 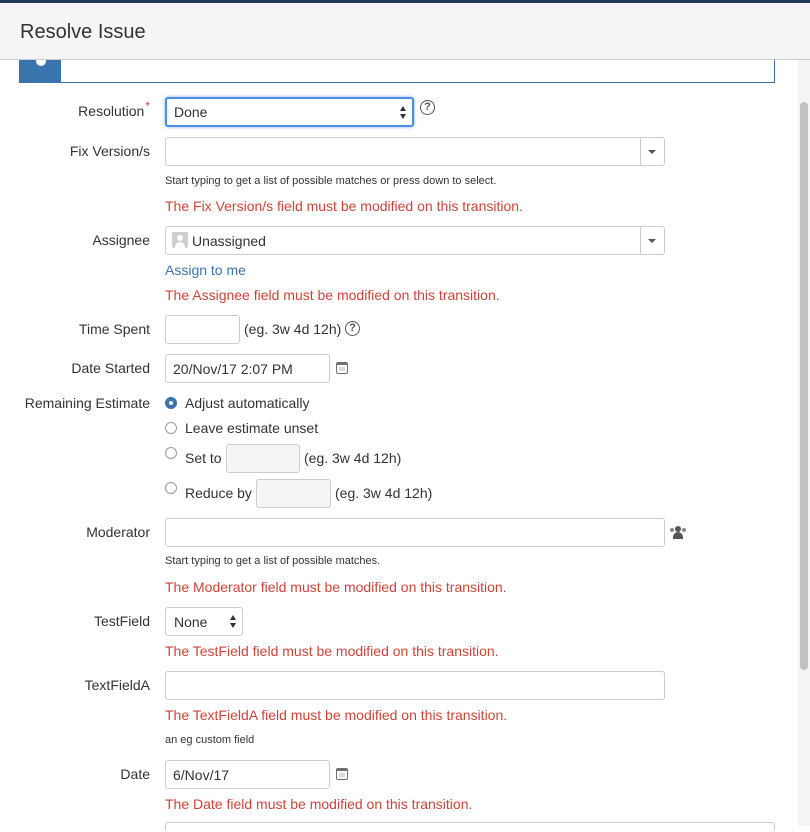 I want to click on fix-version-input, so click(x=415, y=151).